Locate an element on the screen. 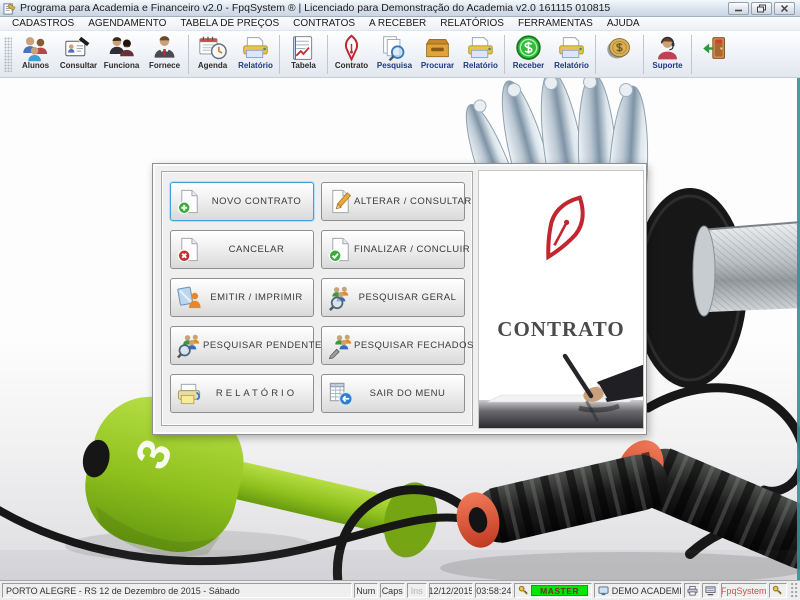 The image size is (800, 600). emit-person-icon is located at coordinates (189, 297).